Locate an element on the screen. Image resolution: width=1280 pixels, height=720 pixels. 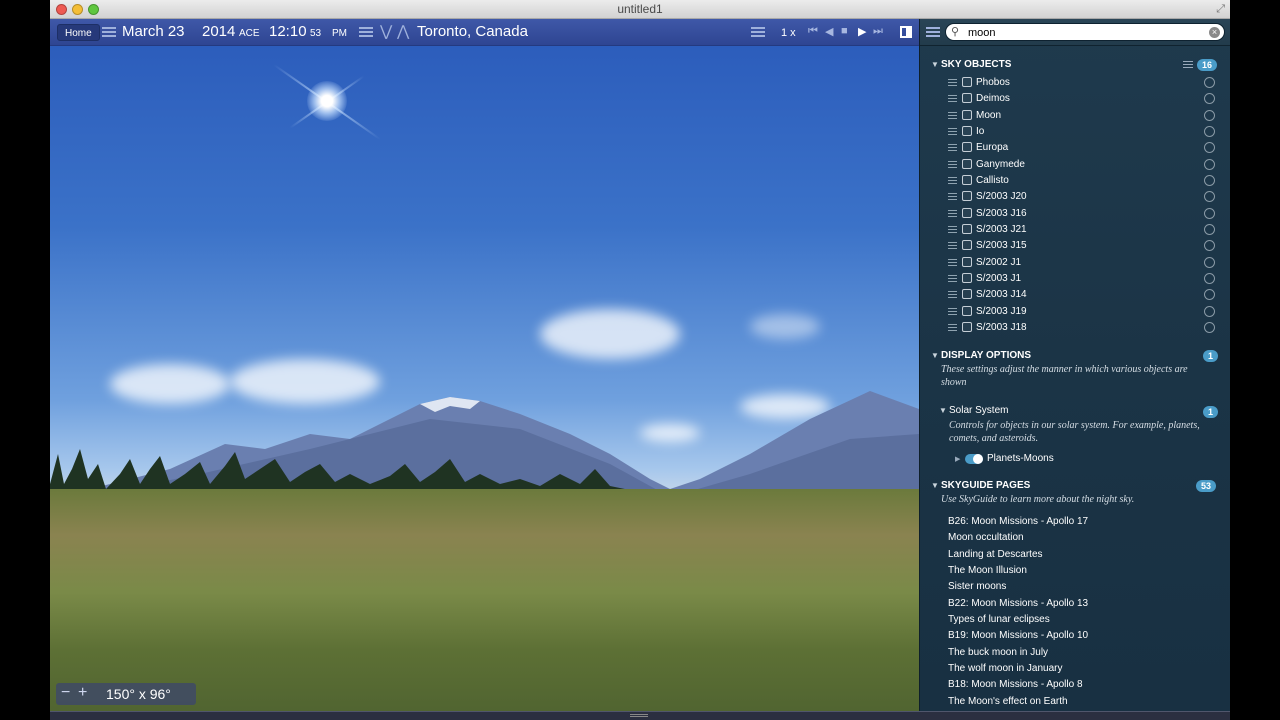
sky-object-row: Moon is located at coordinates (1075, 116).